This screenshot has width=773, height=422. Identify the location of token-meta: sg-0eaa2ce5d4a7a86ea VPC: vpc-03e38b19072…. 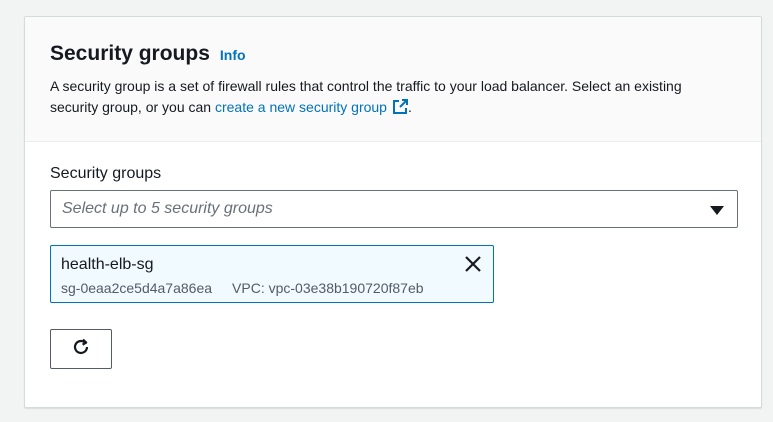
(242, 288).